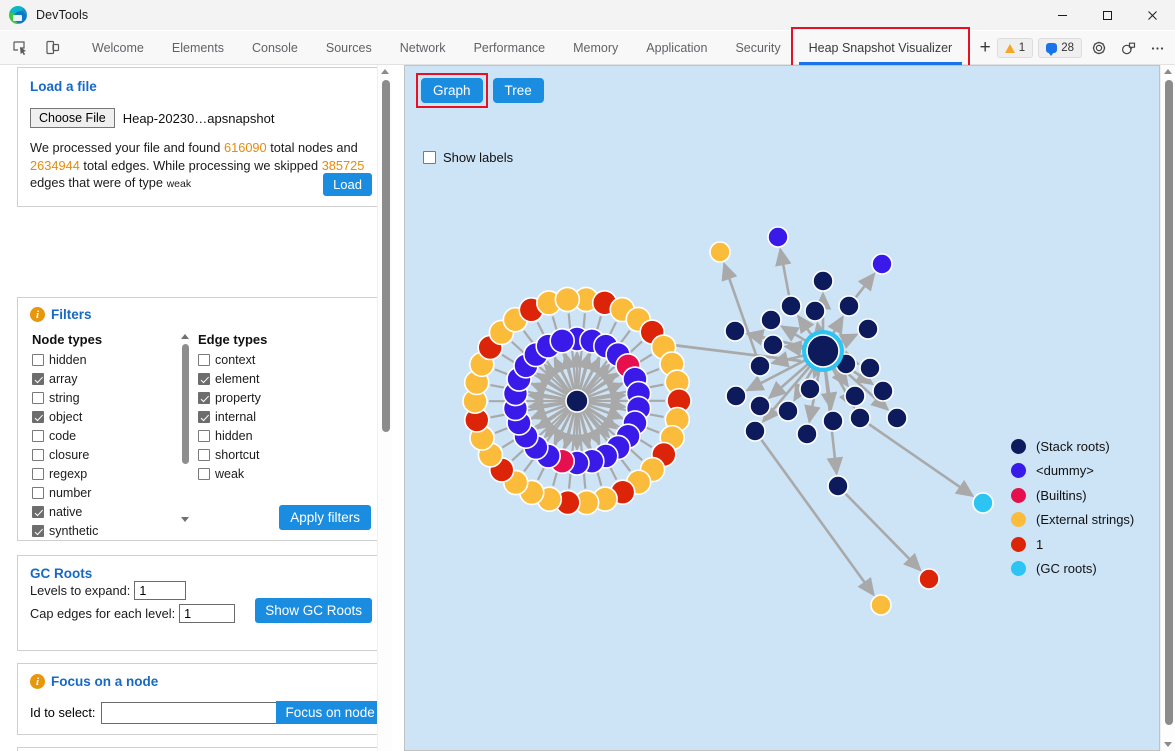 The image size is (1175, 751). I want to click on tab-elements: Elements, so click(198, 48).